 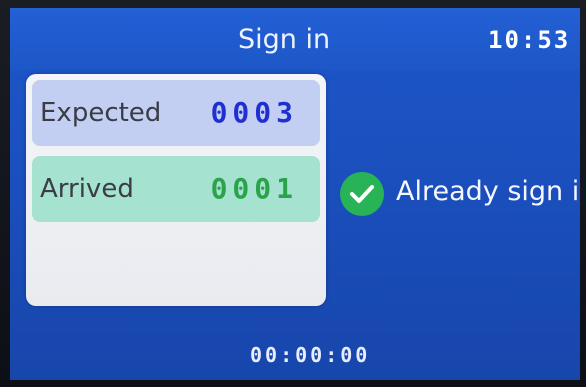 What do you see at coordinates (284, 39) in the screenshot?
I see `screen-title: Sign in` at bounding box center [284, 39].